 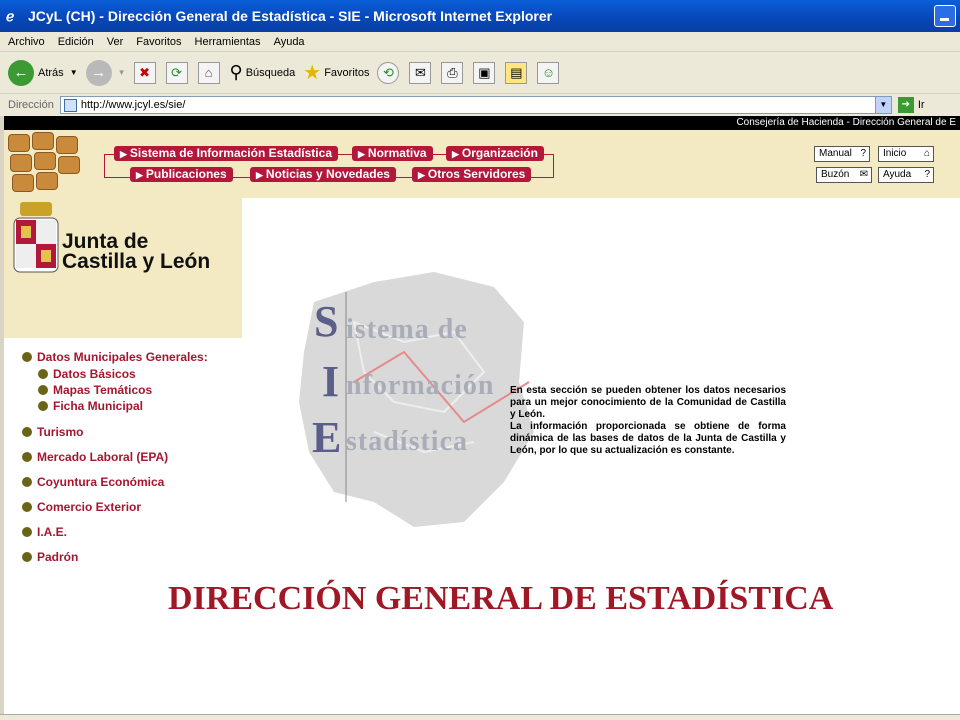 What do you see at coordinates (103, 390) in the screenshot?
I see `menu-item-label: Mapas Temáticos` at bounding box center [103, 390].